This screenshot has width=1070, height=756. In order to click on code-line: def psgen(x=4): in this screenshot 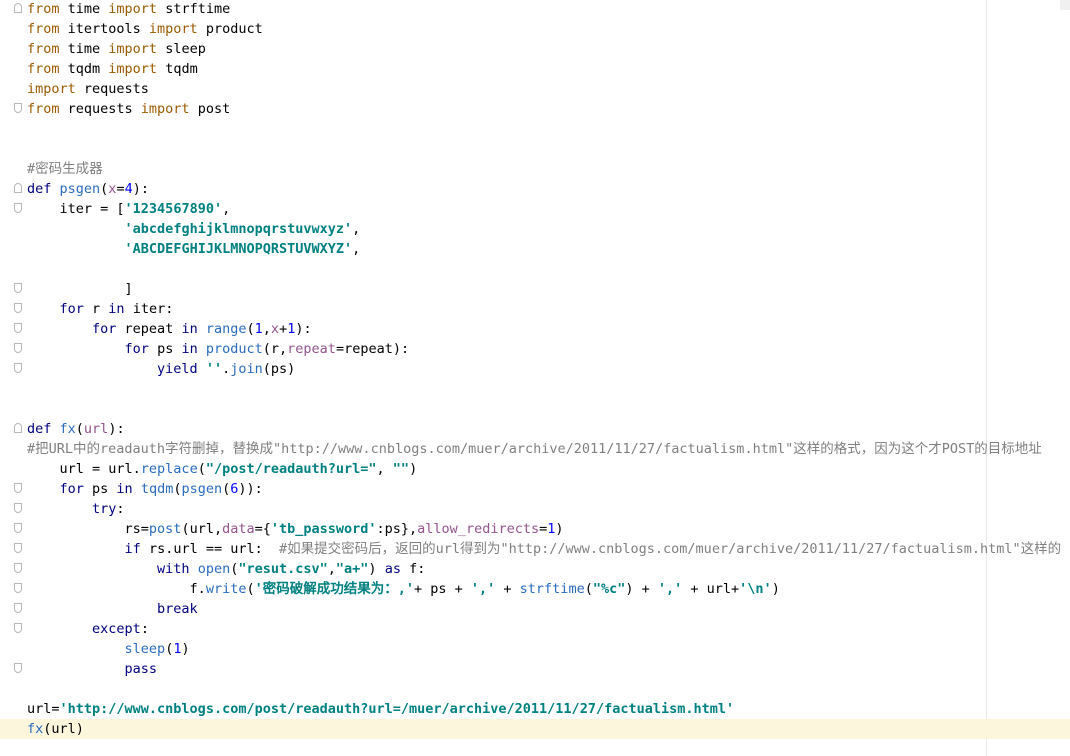, I will do `click(535, 189)`.